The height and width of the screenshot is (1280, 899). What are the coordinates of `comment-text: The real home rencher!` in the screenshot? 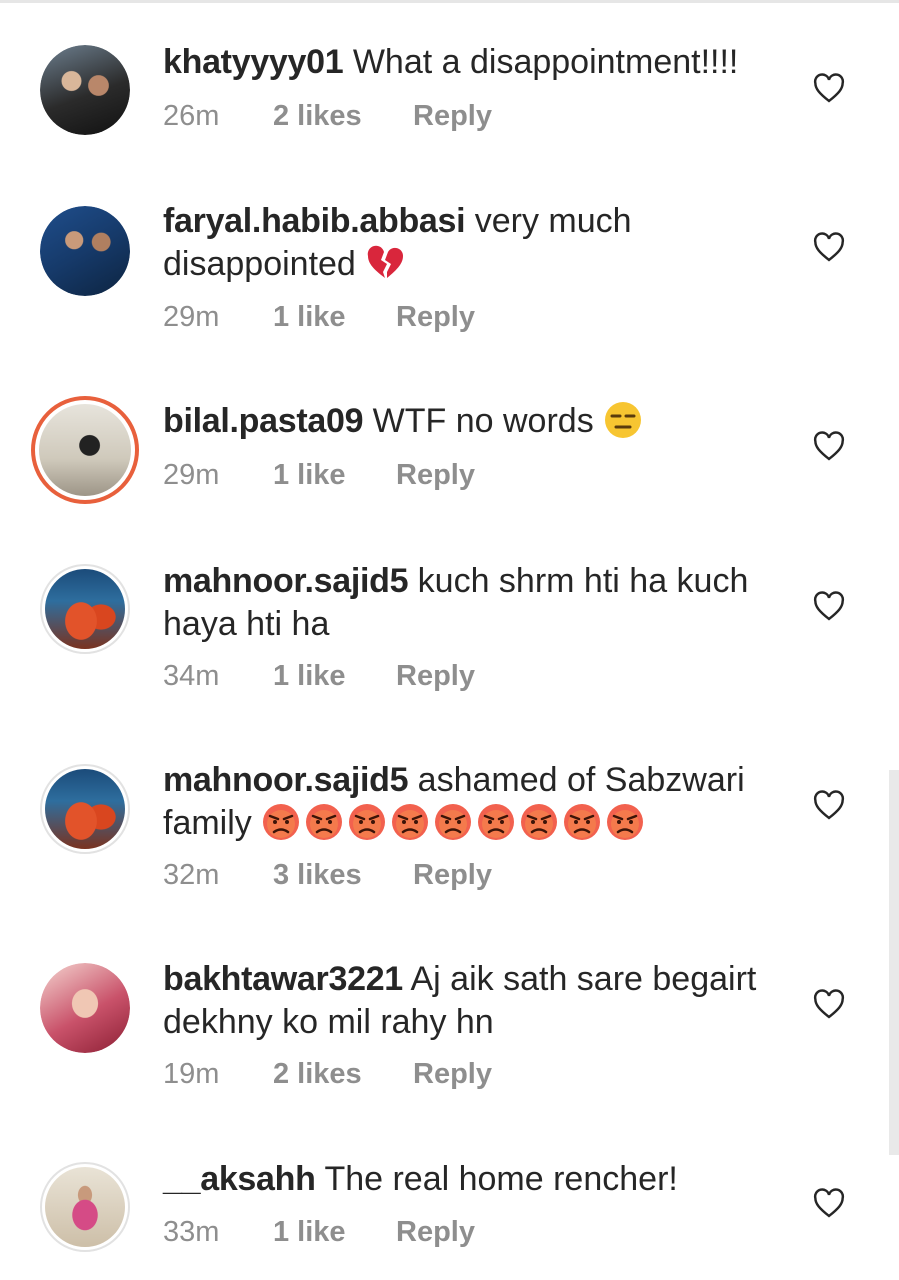 It's located at (501, 1179).